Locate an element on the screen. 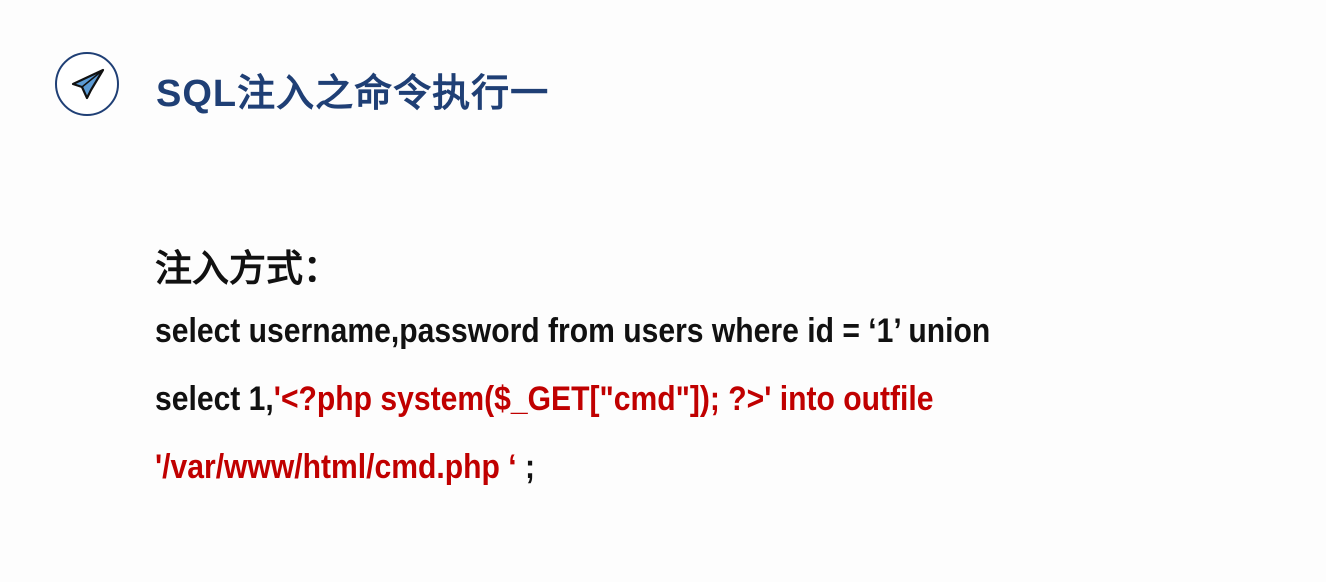 This screenshot has width=1326, height=582. section-heading: 注入方式： is located at coordinates (247, 268).